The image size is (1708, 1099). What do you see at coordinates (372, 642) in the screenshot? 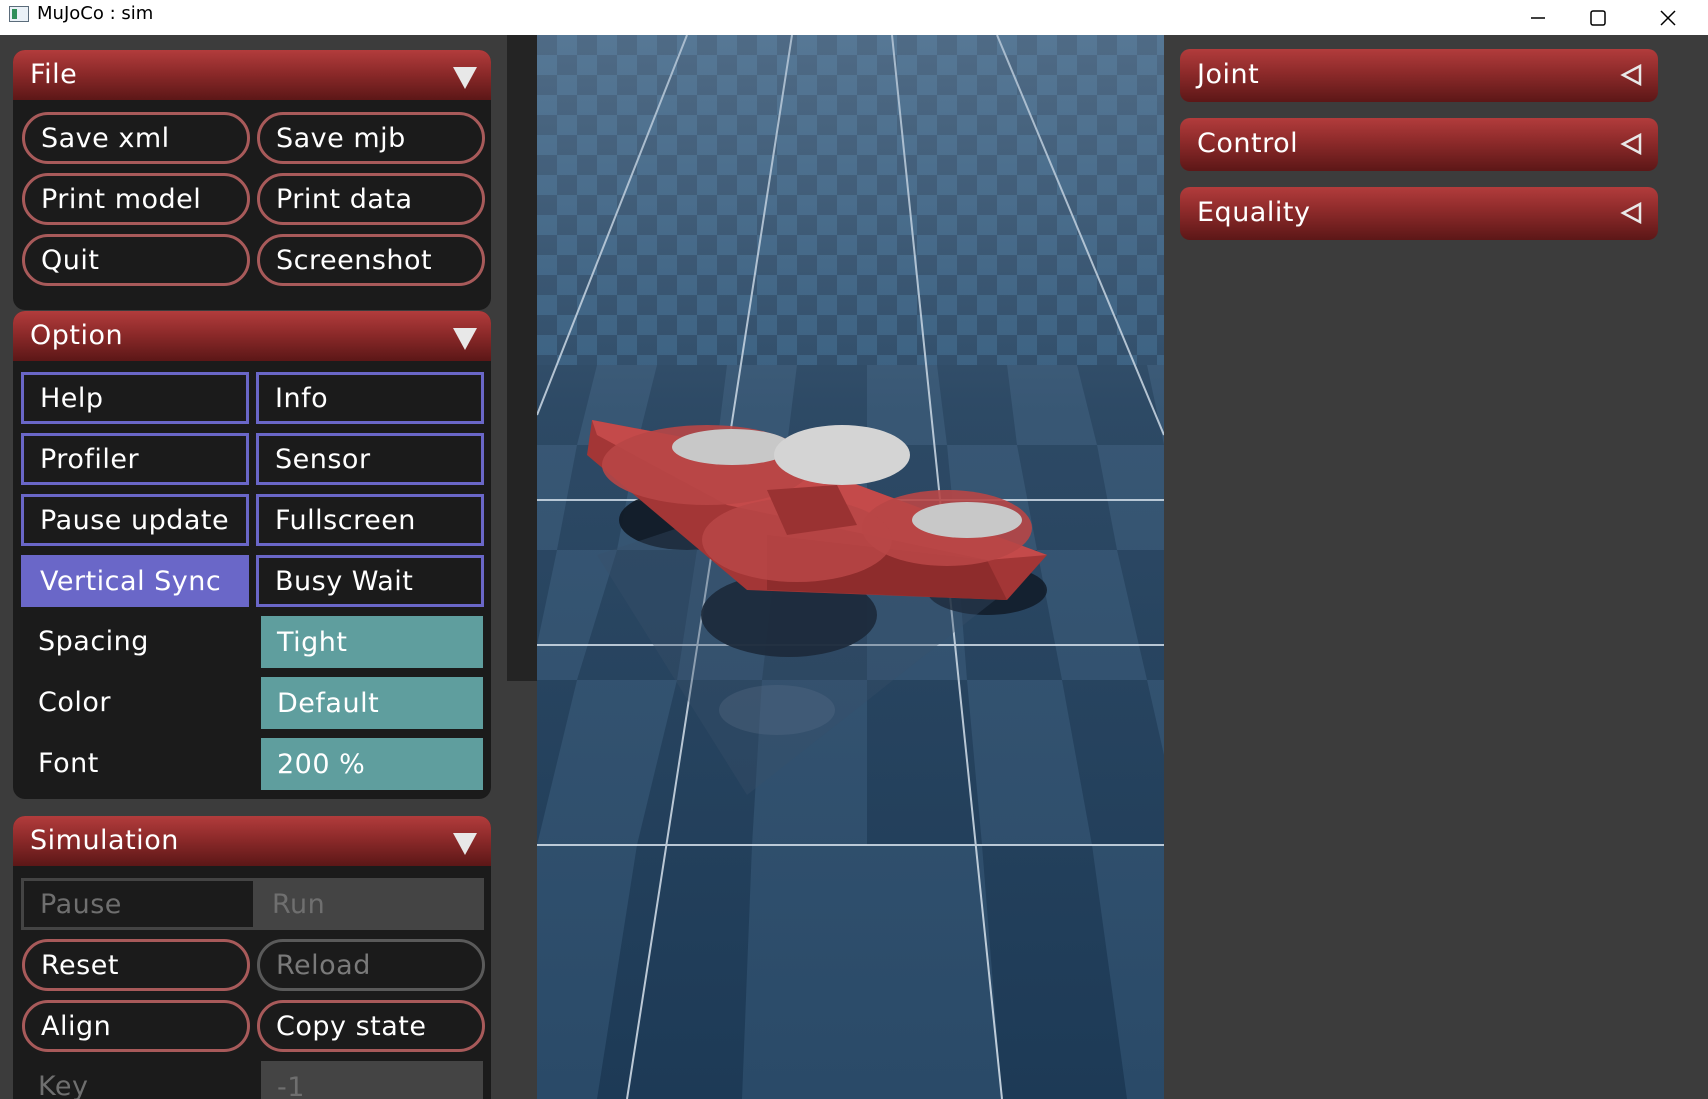
I see `spacing-select: Tight` at bounding box center [372, 642].